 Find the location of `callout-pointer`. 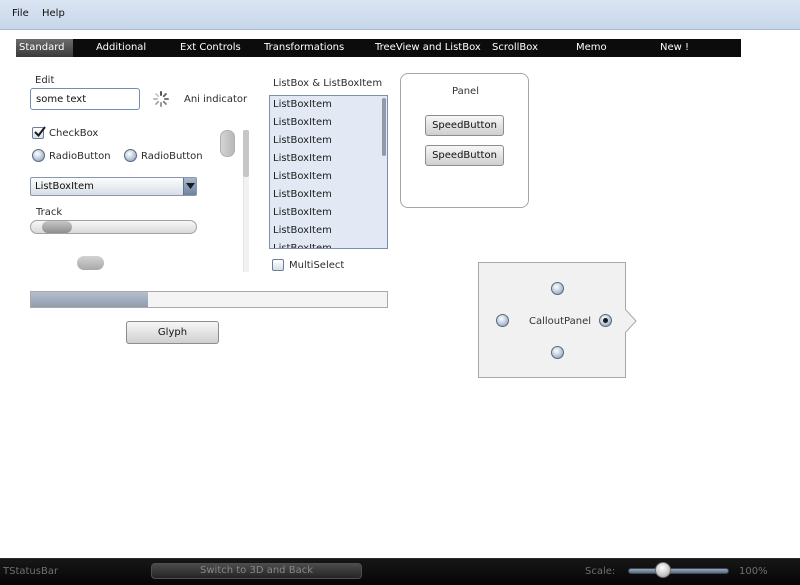

callout-pointer is located at coordinates (631, 321).